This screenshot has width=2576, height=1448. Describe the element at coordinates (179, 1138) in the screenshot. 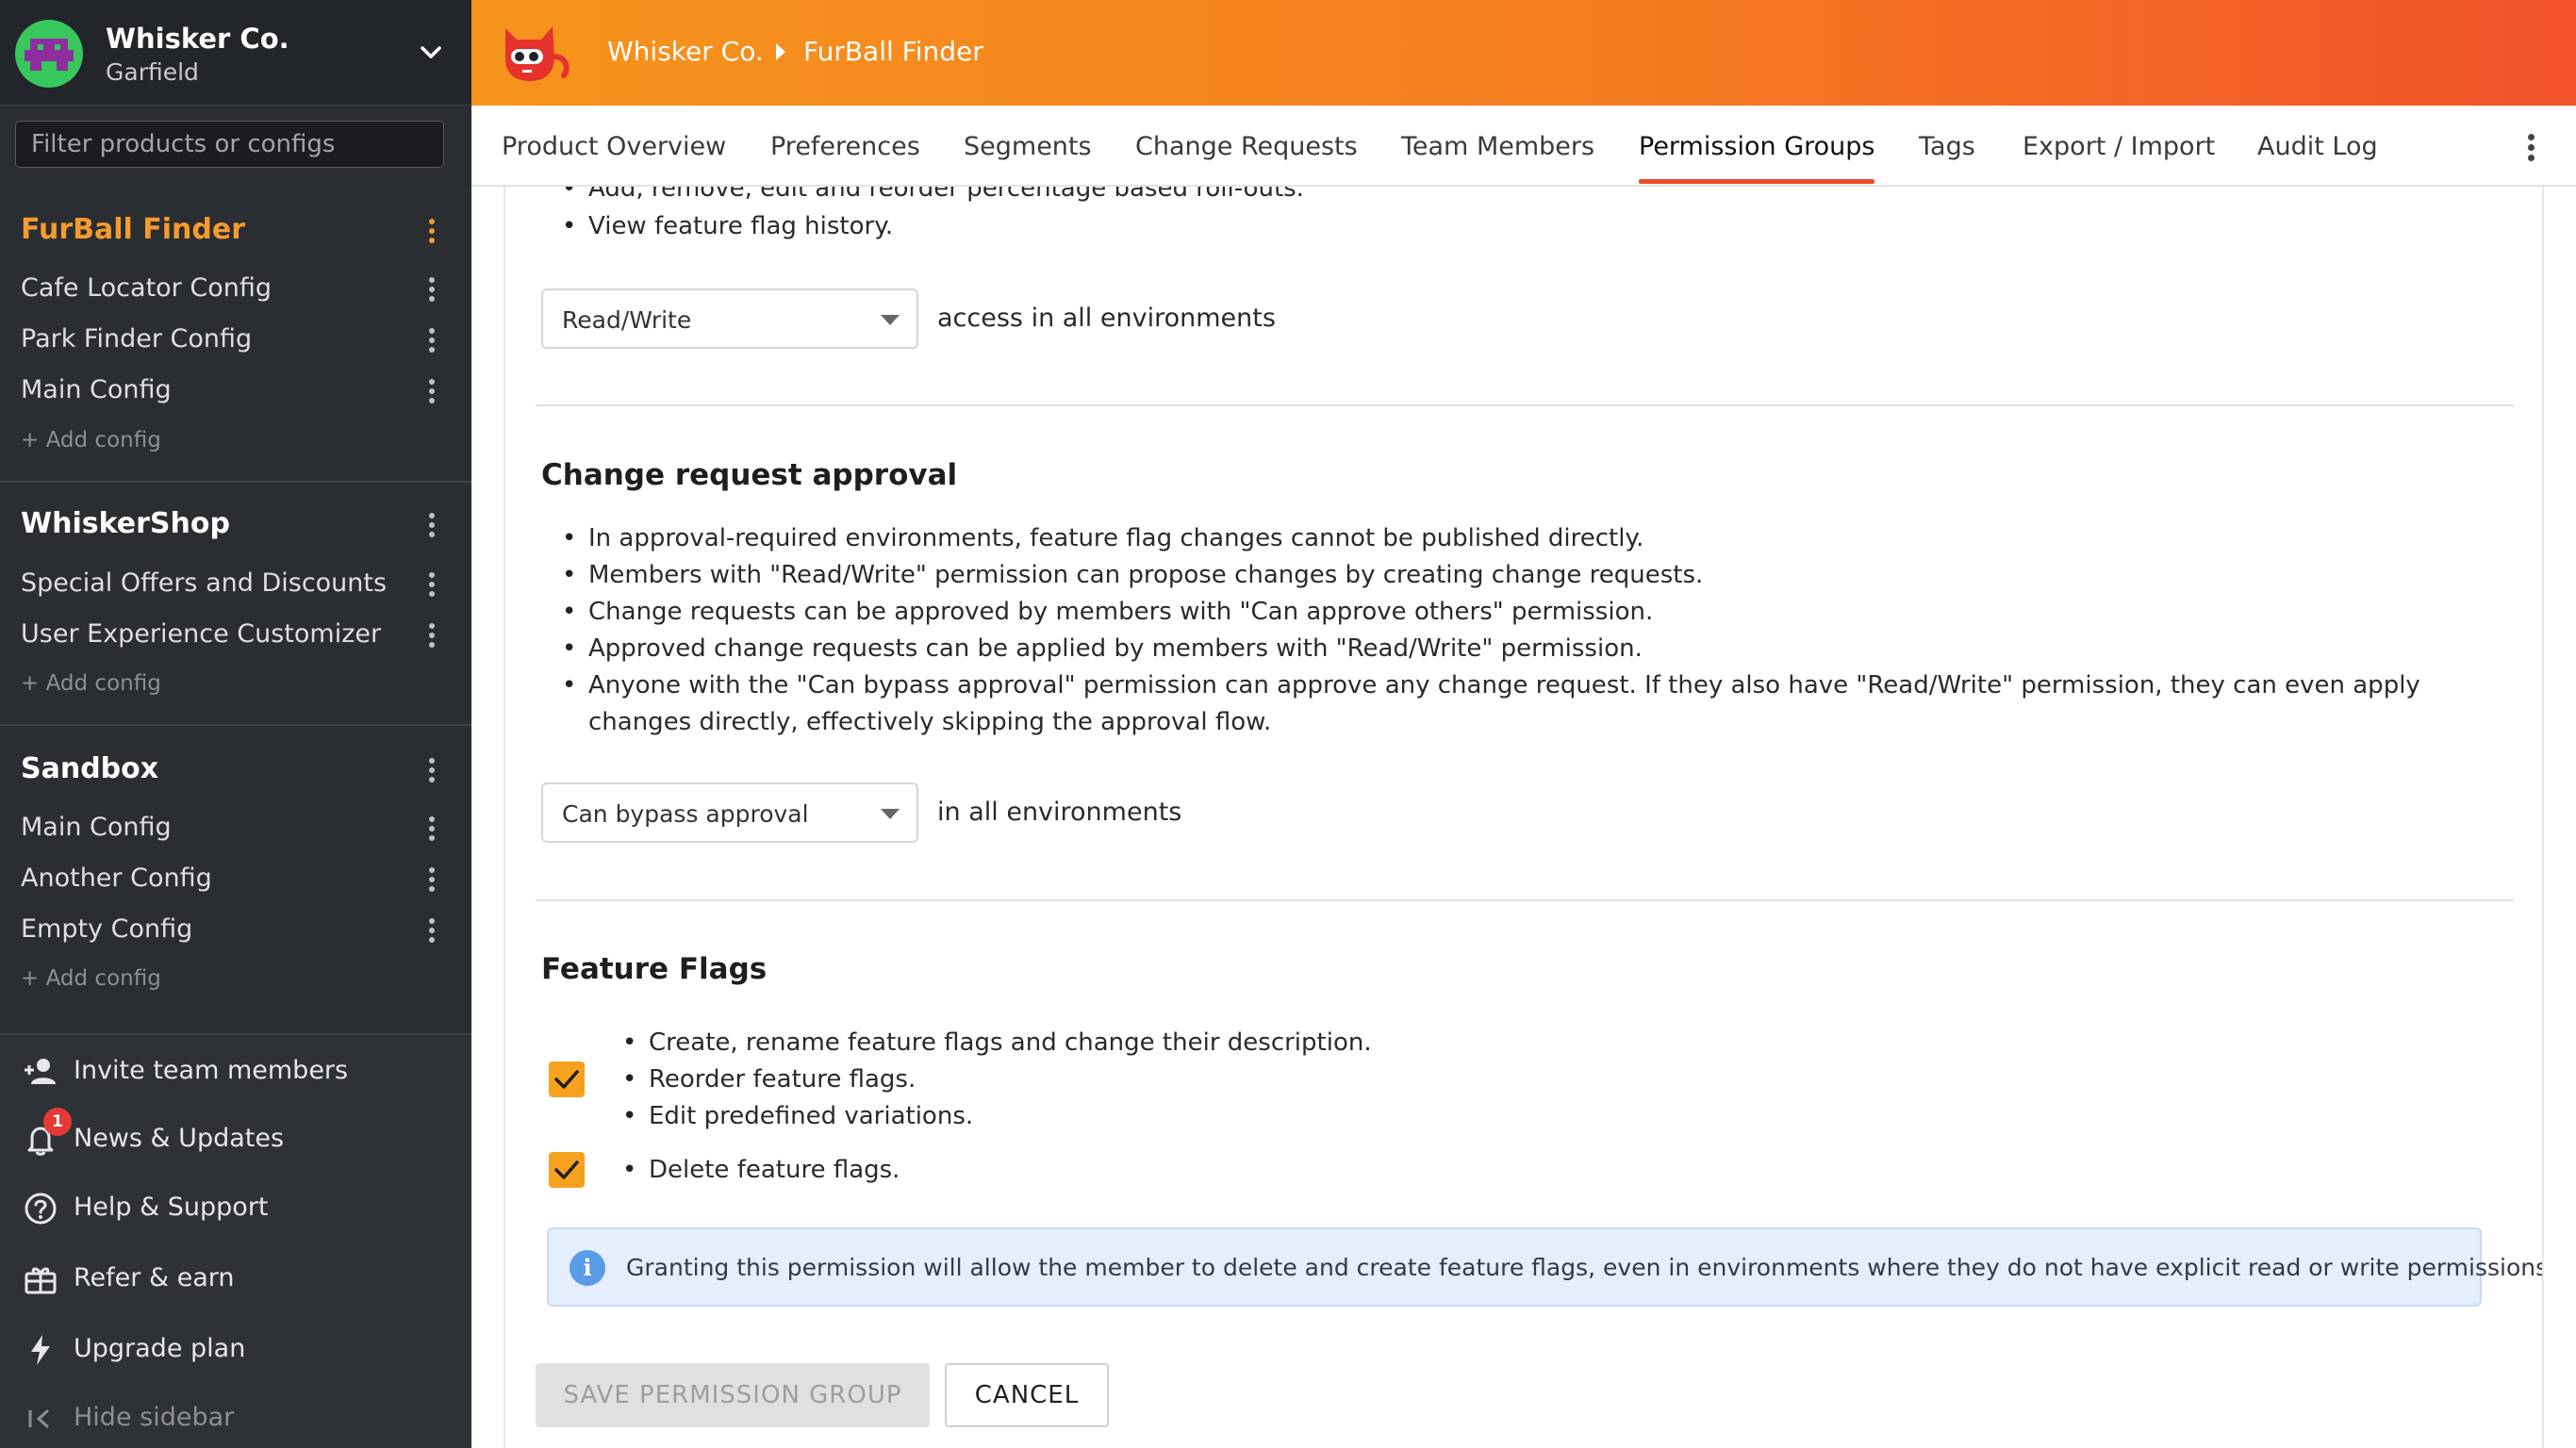

I see `news-label: News & Updates` at that location.